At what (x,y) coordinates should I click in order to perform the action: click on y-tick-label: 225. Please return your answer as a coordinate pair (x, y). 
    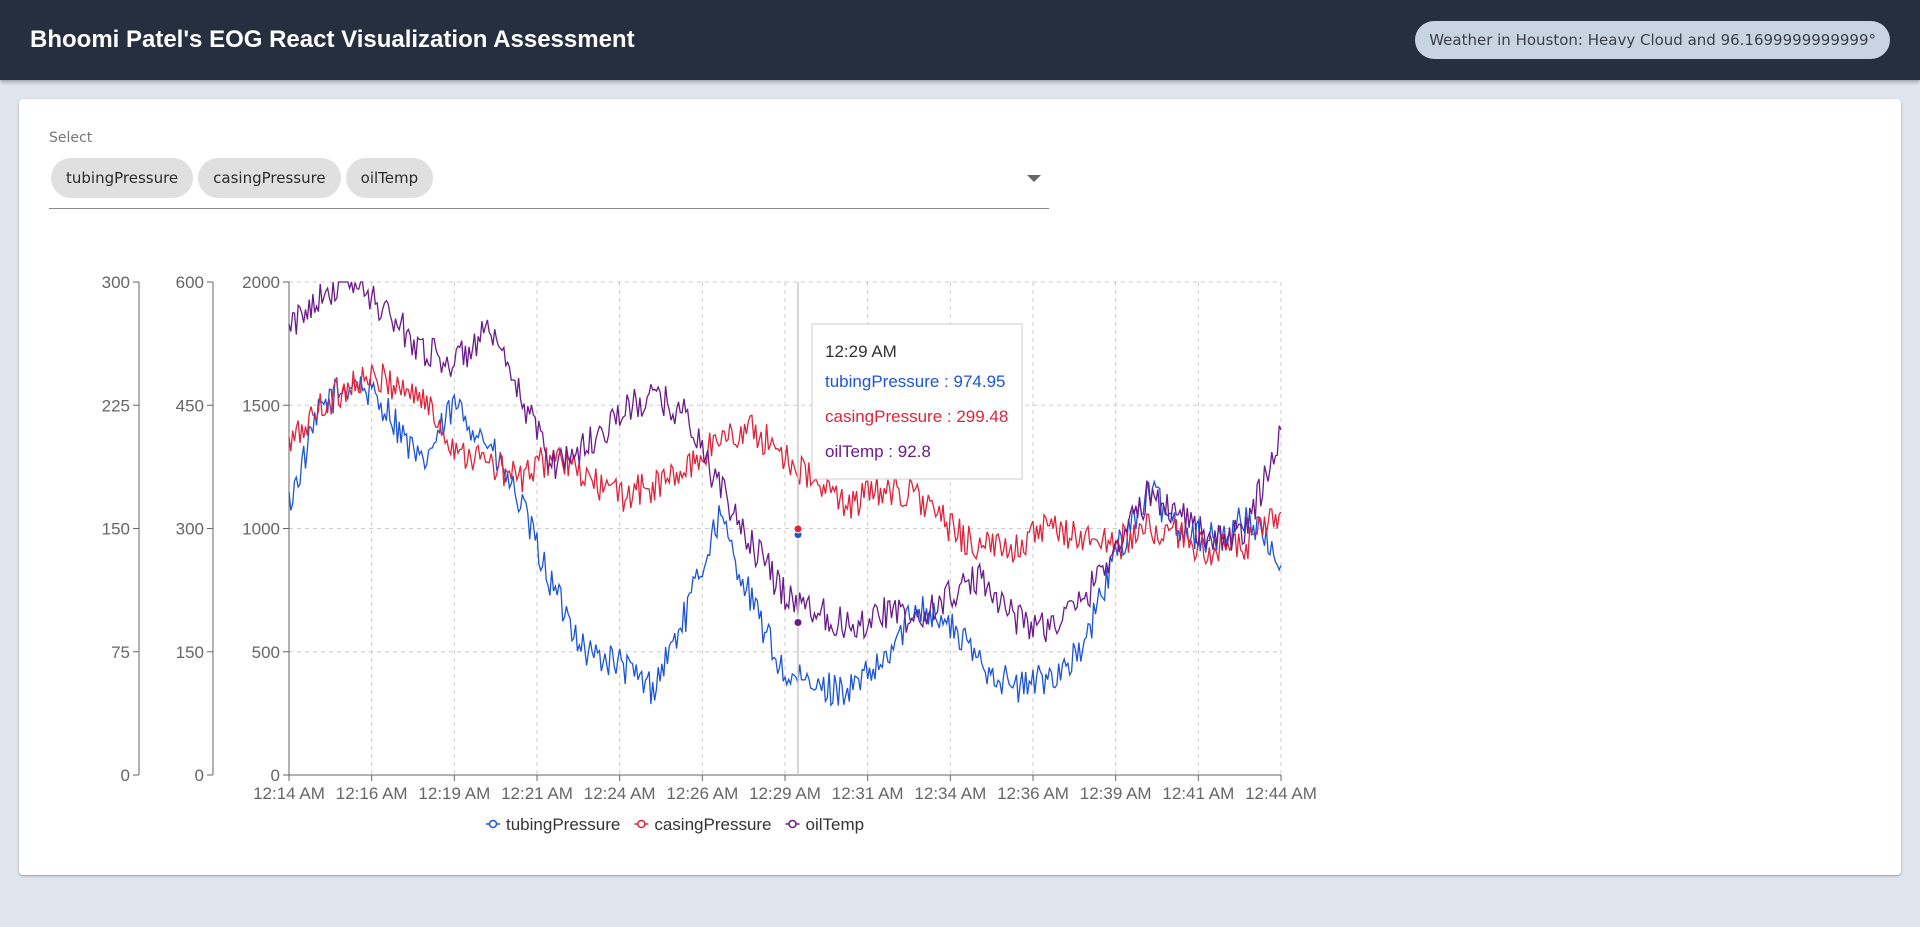
    Looking at the image, I should click on (116, 405).